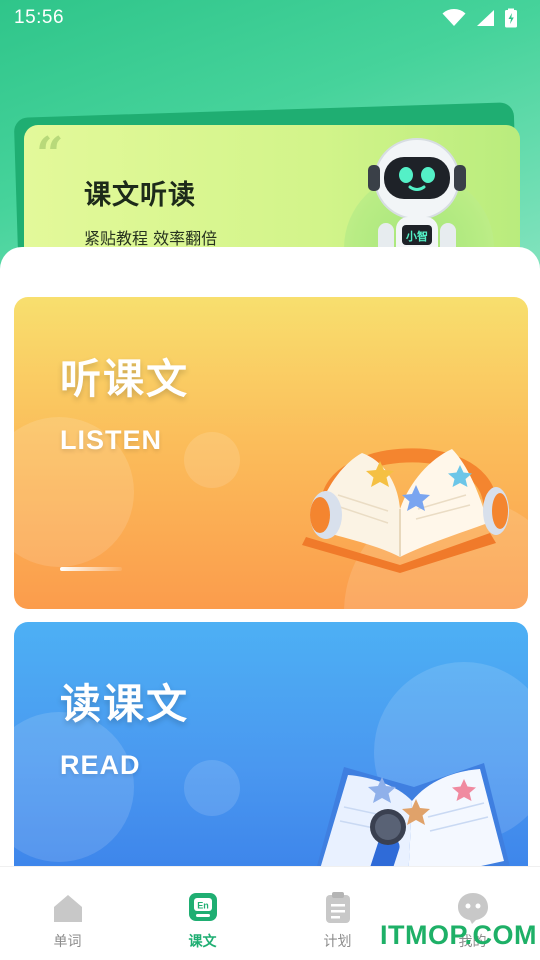 The height and width of the screenshot is (960, 540). Describe the element at coordinates (50, 155) in the screenshot. I see `quote-icon: “` at that location.